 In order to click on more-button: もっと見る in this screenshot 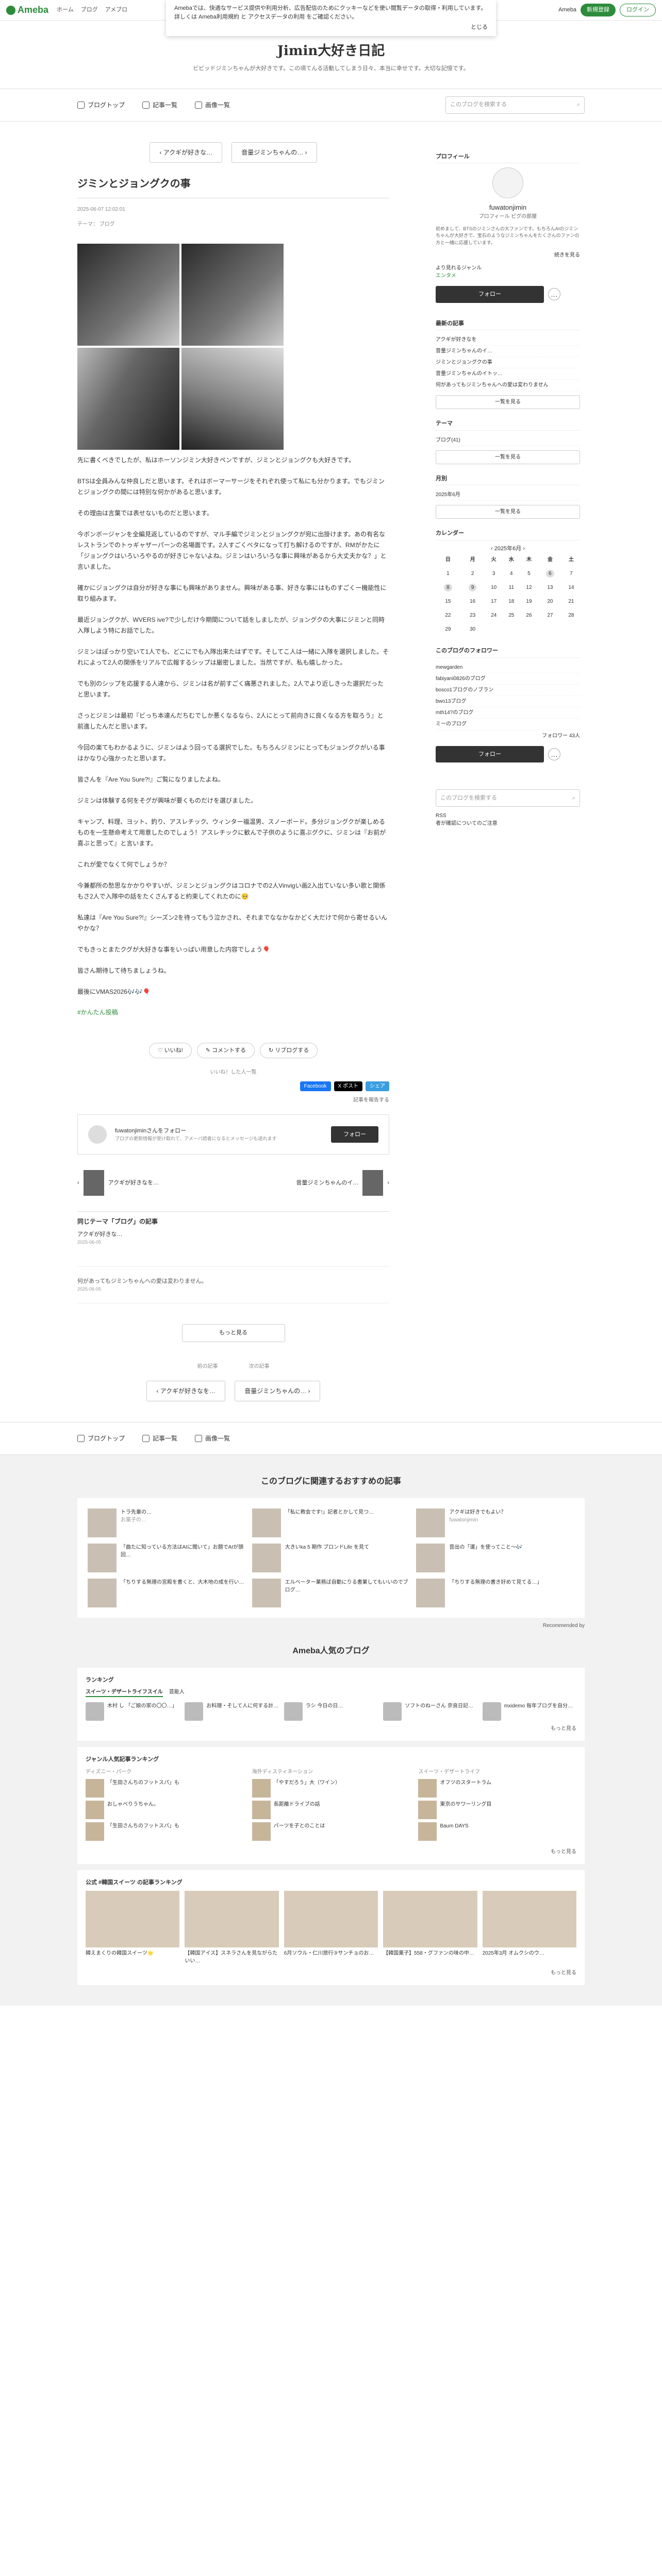, I will do `click(233, 1333)`.